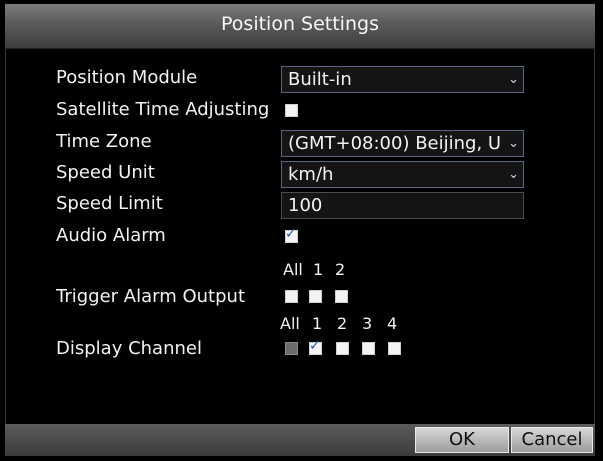 The width and height of the screenshot is (603, 461). I want to click on time-zone-label: Time Zone, so click(104, 141).